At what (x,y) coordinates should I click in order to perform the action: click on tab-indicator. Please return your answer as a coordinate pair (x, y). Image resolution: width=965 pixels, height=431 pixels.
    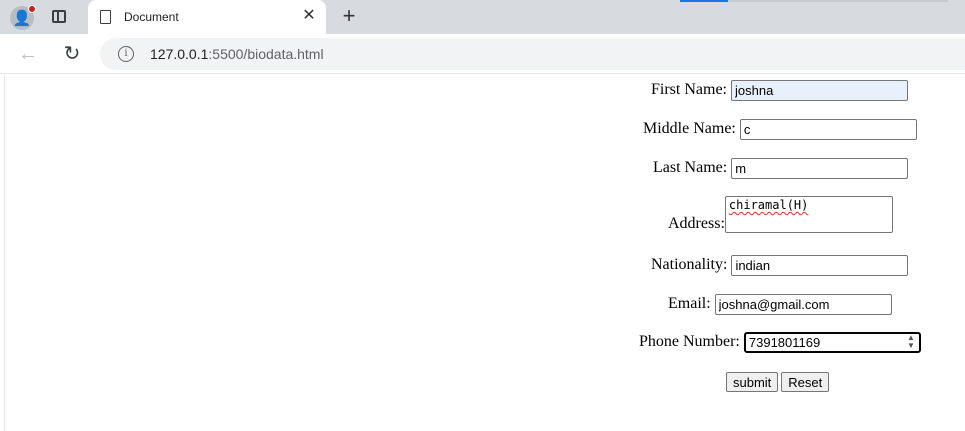
    Looking at the image, I should click on (704, 1).